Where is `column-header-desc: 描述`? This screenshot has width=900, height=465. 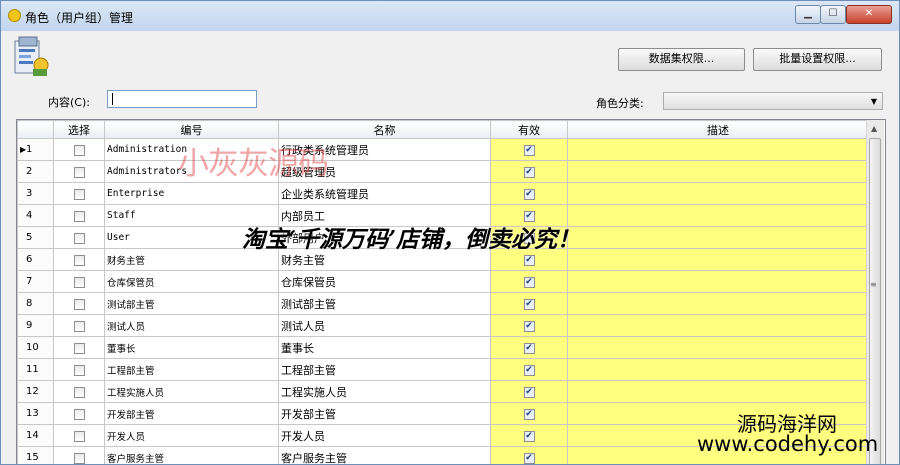
column-header-desc: 描述 is located at coordinates (718, 129).